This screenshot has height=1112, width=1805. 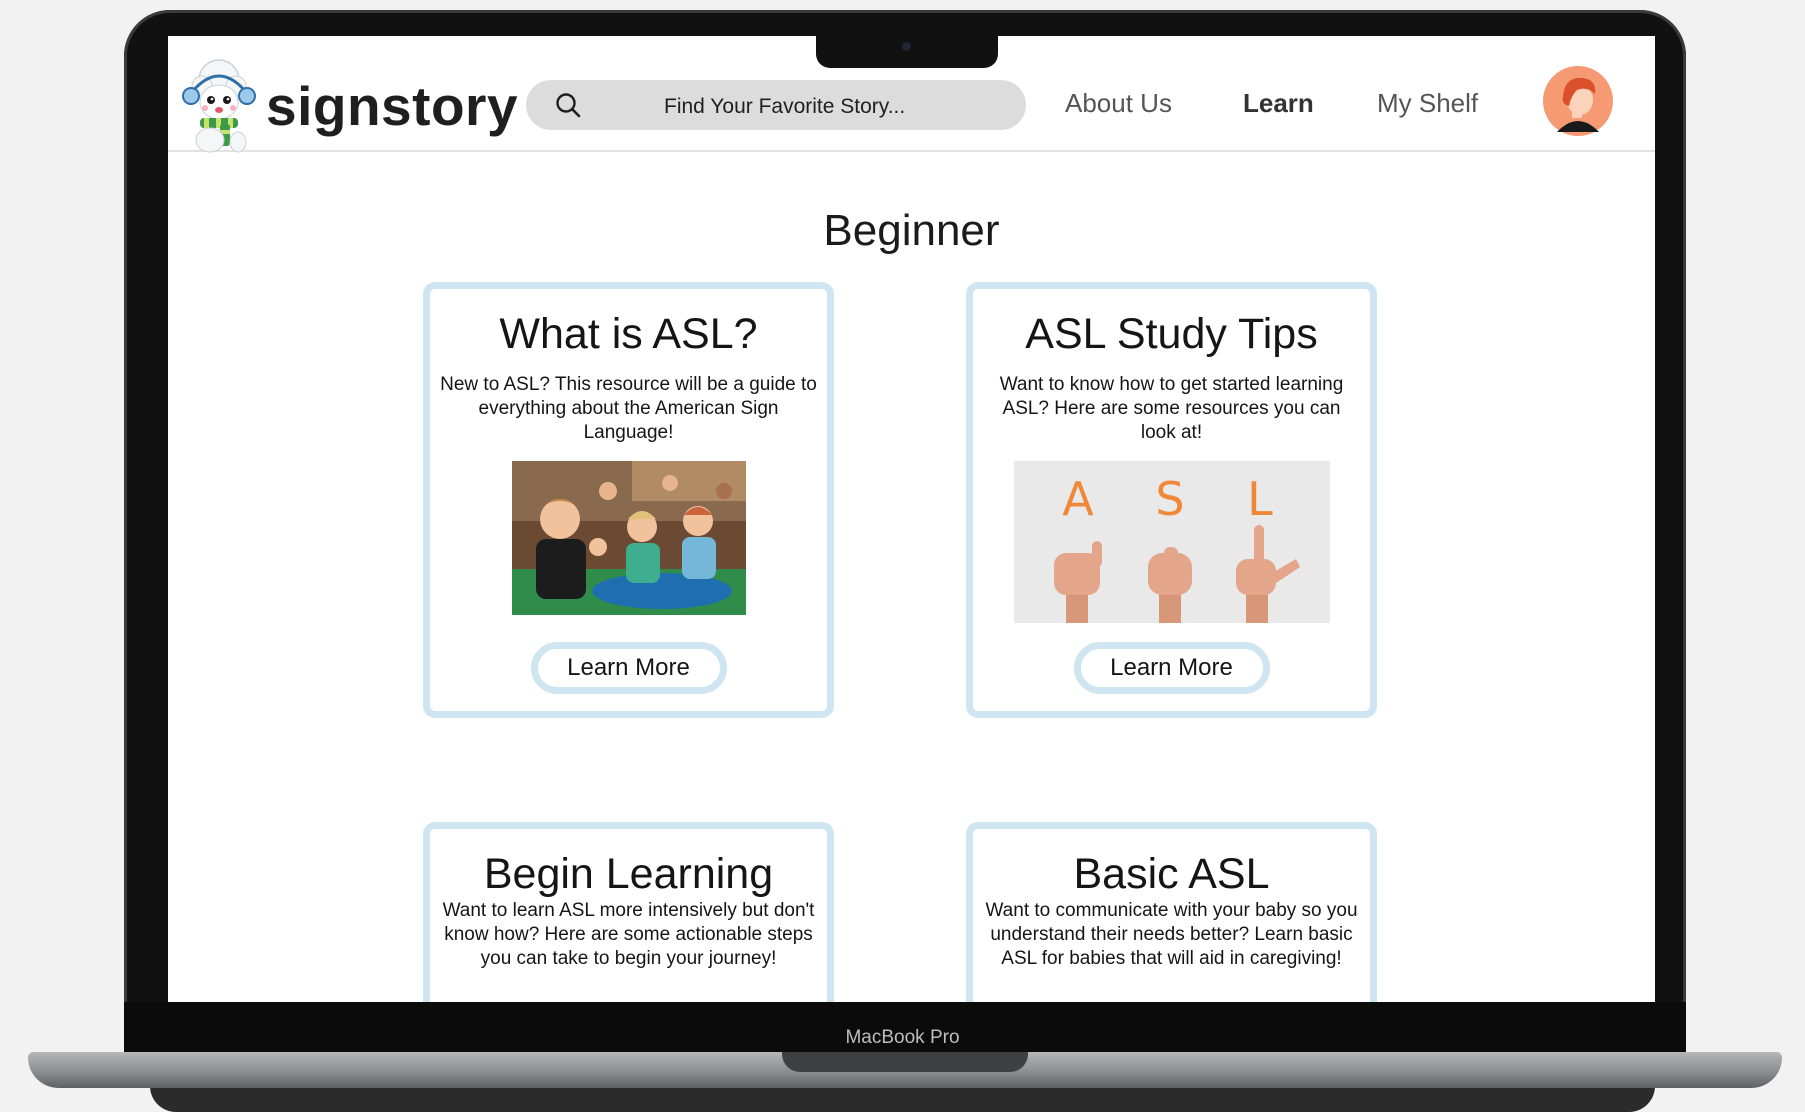 What do you see at coordinates (907, 52) in the screenshot?
I see `camera-notch` at bounding box center [907, 52].